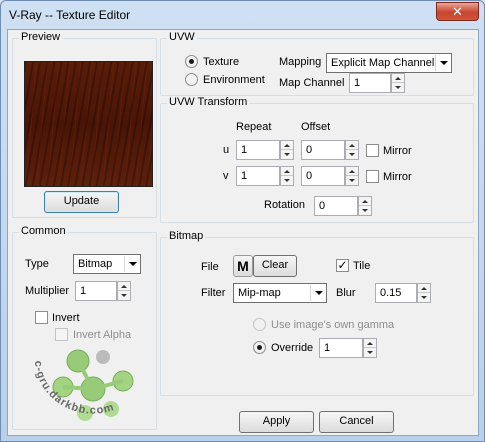 The width and height of the screenshot is (485, 442). What do you see at coordinates (346, 293) in the screenshot?
I see `blur-label: Blur` at bounding box center [346, 293].